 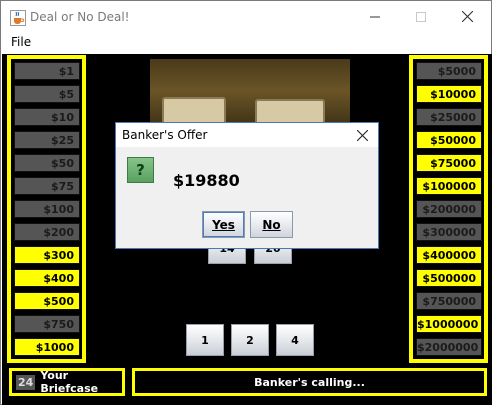 What do you see at coordinates (47, 347) in the screenshot?
I see `amount-1000: $1000` at bounding box center [47, 347].